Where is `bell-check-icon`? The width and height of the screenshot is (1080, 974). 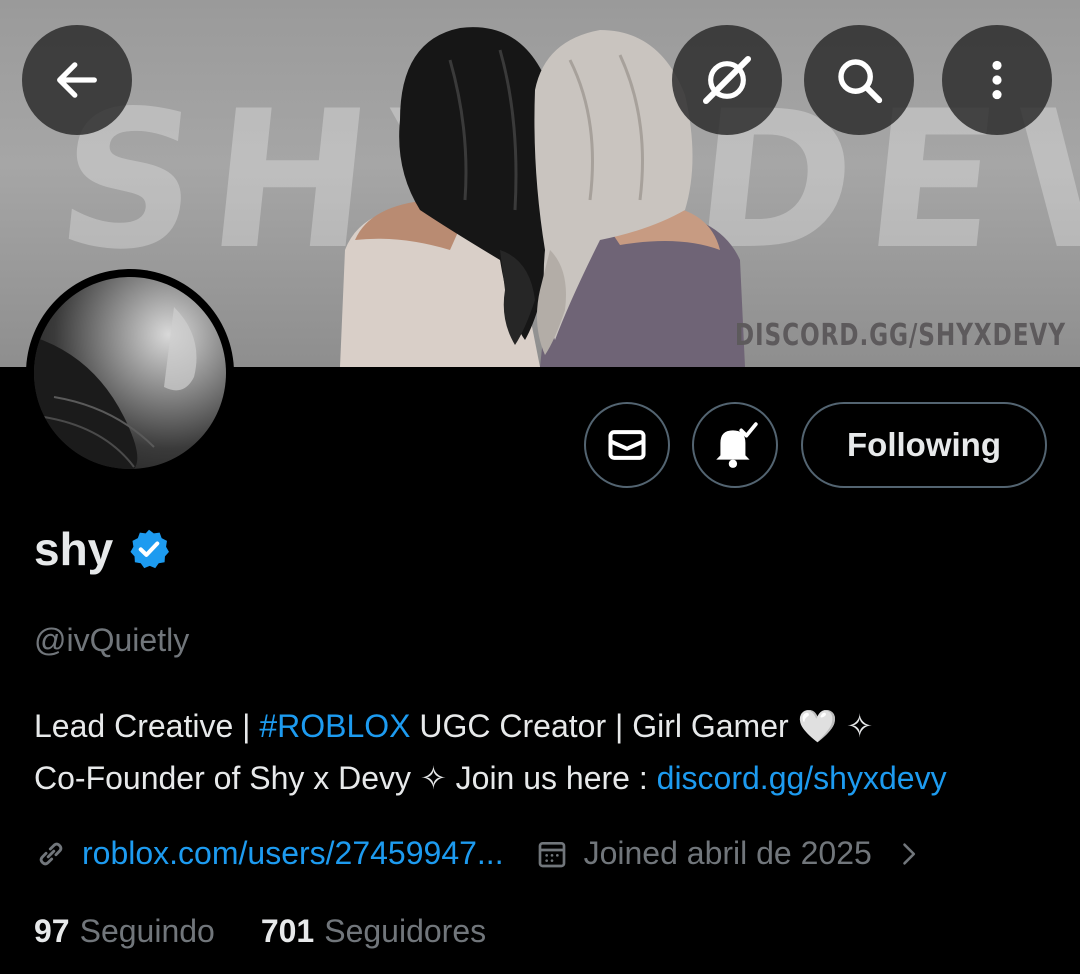
bell-check-icon is located at coordinates (737, 445).